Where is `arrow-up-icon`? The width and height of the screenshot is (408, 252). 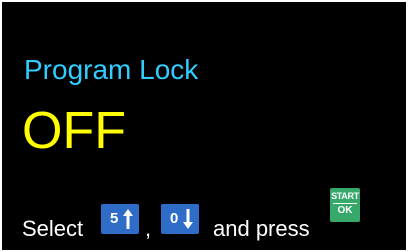 arrow-up-icon is located at coordinates (128, 219).